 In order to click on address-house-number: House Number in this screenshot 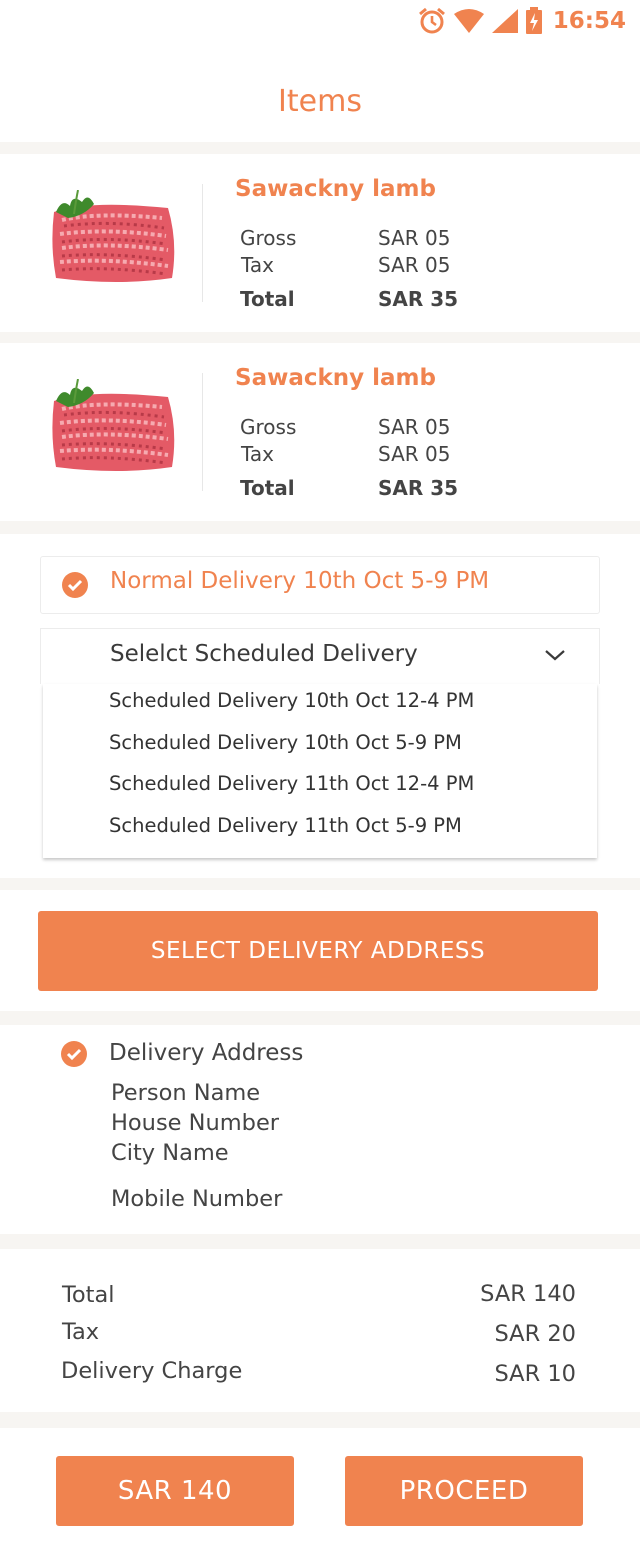, I will do `click(195, 1123)`.